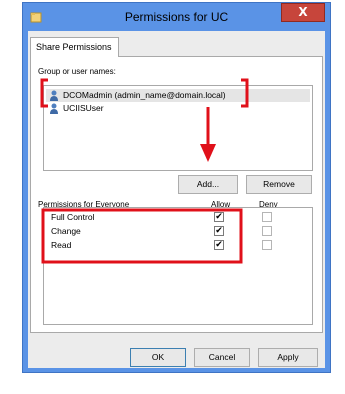 The height and width of the screenshot is (394, 345). What do you see at coordinates (208, 153) in the screenshot?
I see `arrow-head` at bounding box center [208, 153].